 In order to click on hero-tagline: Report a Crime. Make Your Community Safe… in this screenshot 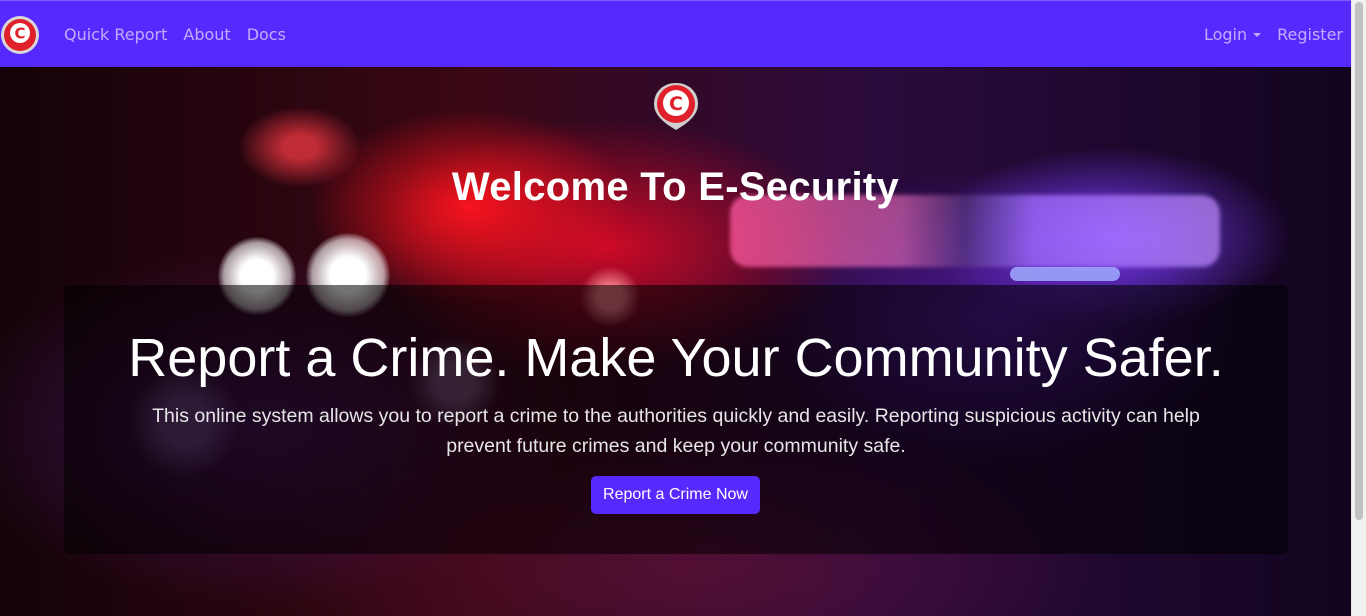, I will do `click(676, 358)`.